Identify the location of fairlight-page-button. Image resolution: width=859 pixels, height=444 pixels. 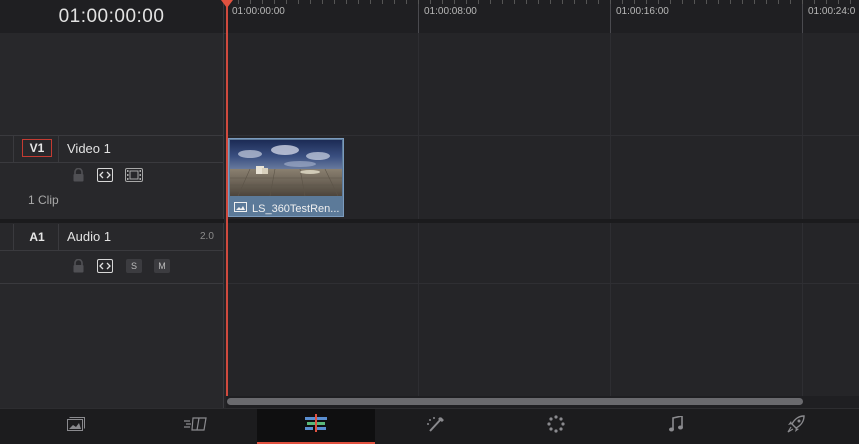
(676, 426).